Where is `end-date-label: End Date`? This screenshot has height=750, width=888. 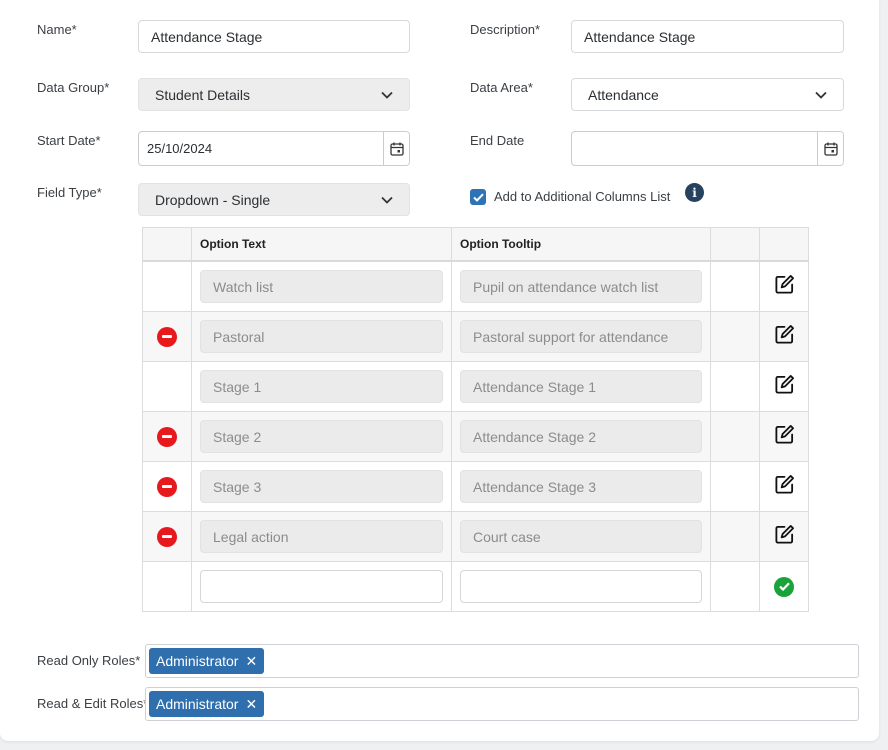
end-date-label: End Date is located at coordinates (497, 140).